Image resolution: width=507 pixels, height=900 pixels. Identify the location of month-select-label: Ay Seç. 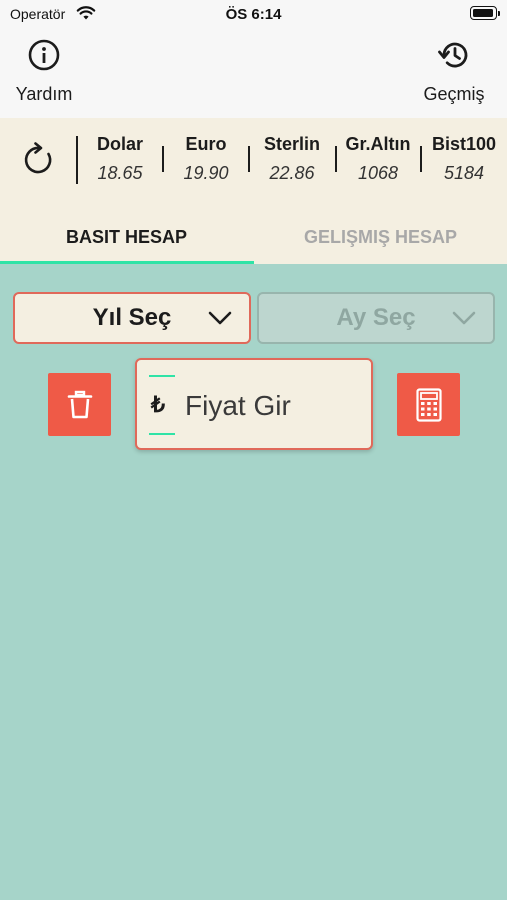
(376, 317).